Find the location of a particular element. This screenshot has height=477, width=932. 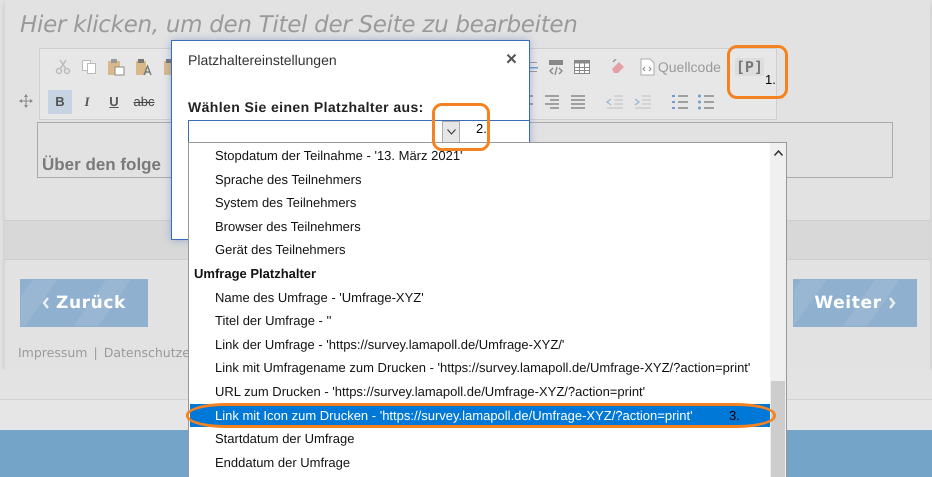

annotation-number: 2. is located at coordinates (481, 128).